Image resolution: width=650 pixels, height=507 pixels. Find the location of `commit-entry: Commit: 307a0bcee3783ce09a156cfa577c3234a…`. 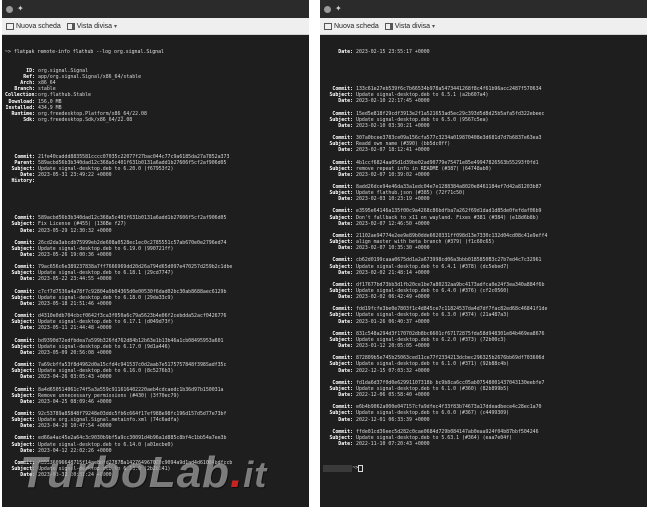

commit-entry: Commit: 307a0bcee3783ce09a156cfa577c3234a… is located at coordinates (483, 144).